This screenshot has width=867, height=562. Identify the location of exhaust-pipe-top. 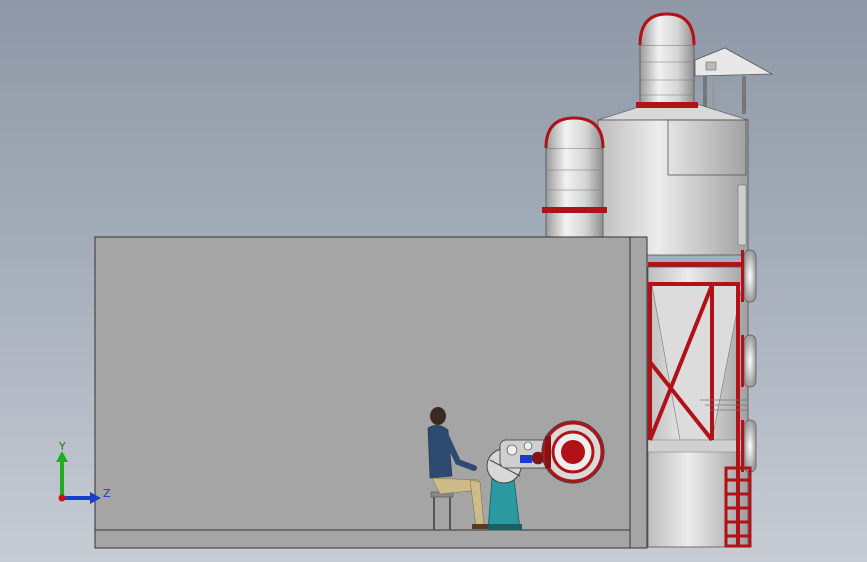
(667, 60).